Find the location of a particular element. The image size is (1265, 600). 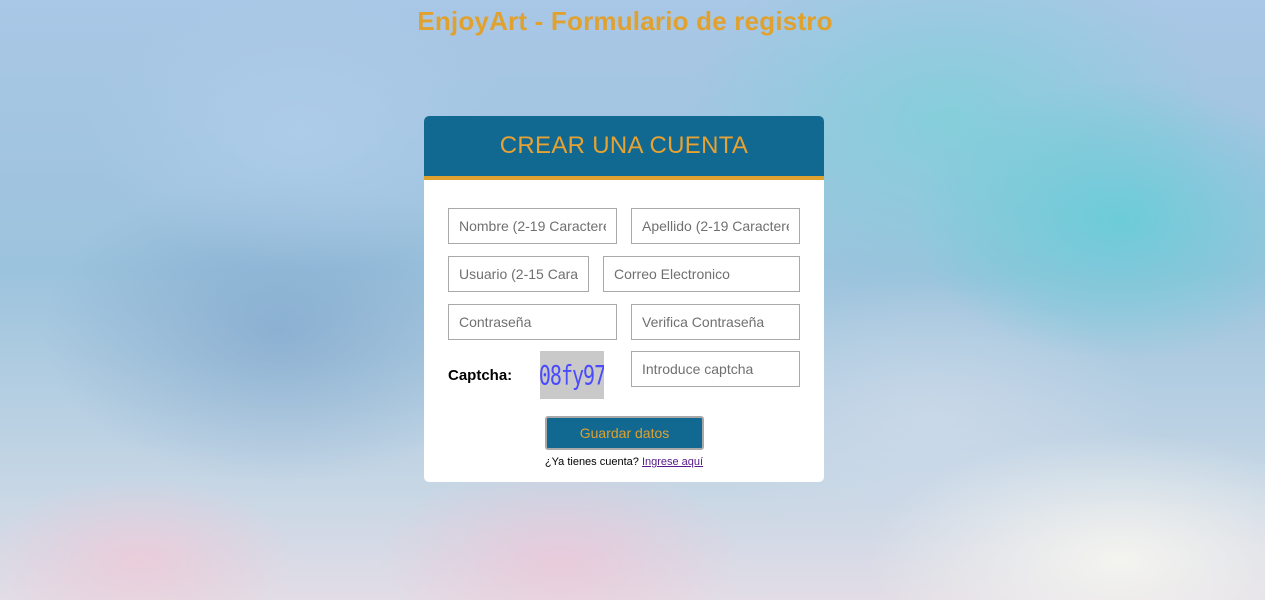

save-button: Guardar datos is located at coordinates (624, 433).